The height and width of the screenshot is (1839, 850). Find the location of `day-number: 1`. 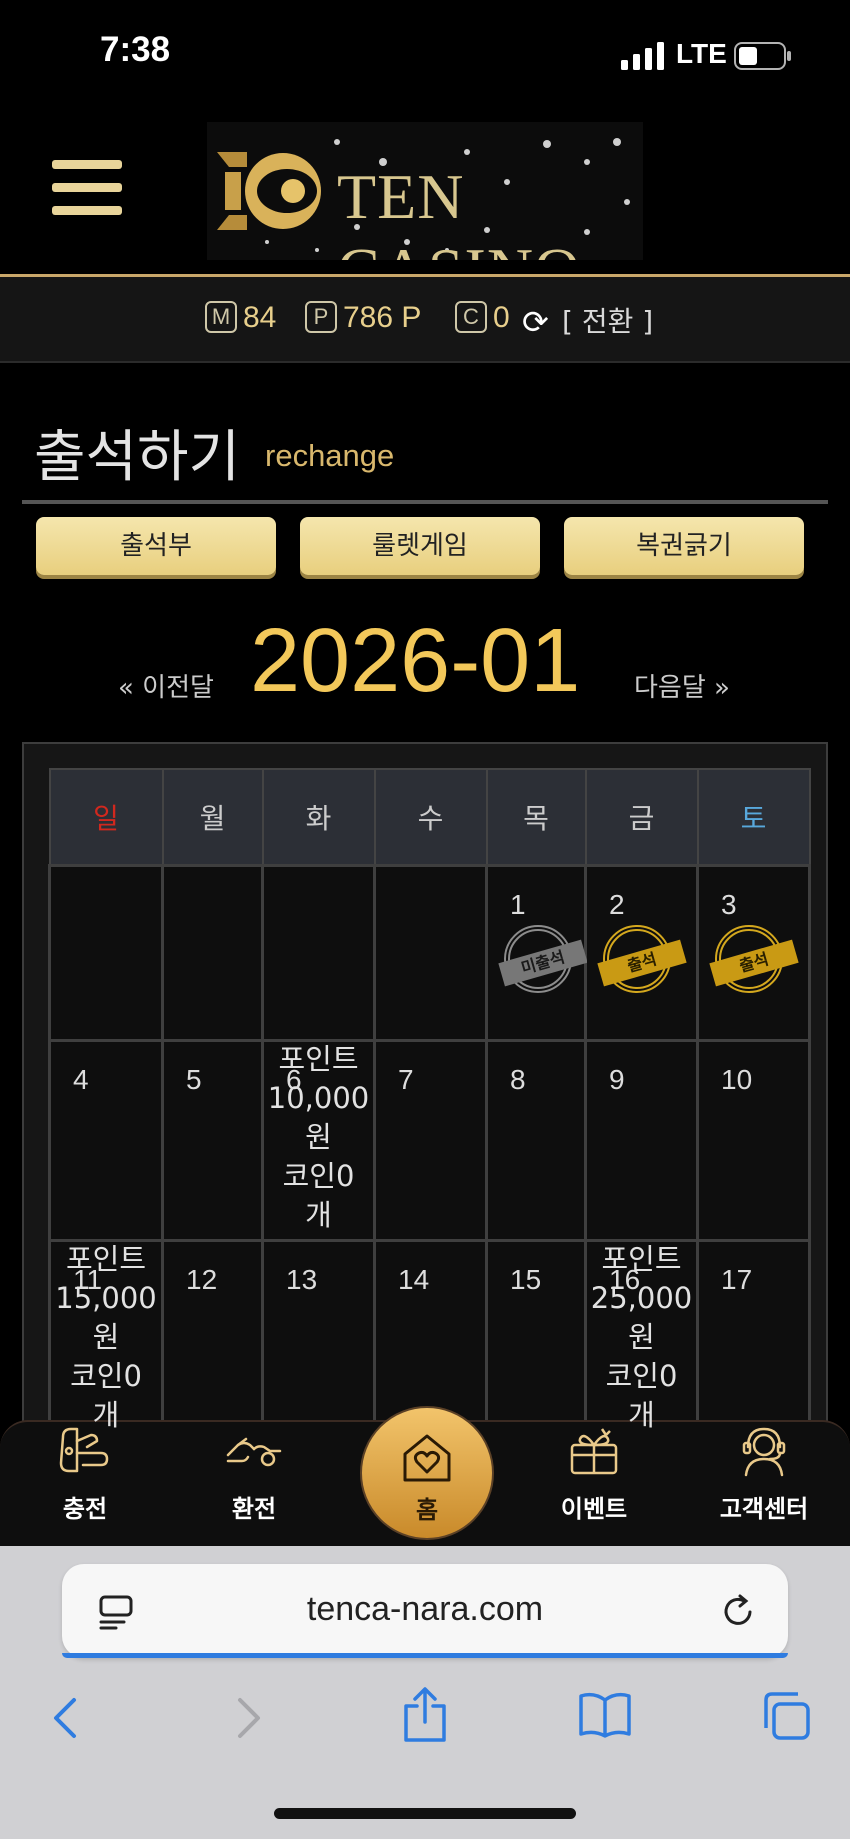

day-number: 1 is located at coordinates (518, 904).